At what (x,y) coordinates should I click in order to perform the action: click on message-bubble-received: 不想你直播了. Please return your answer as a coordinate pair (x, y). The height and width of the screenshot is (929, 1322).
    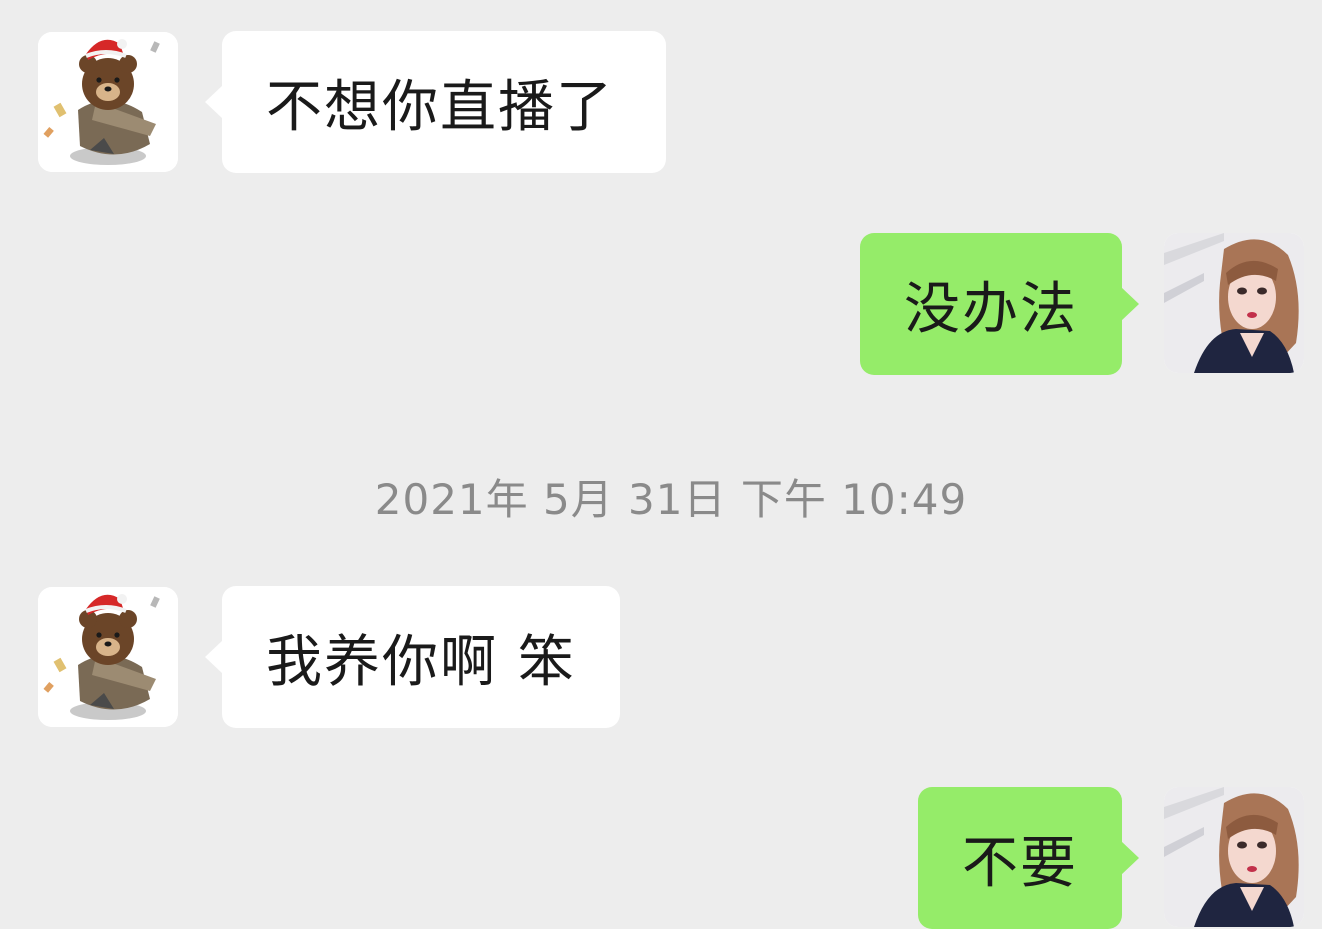
    Looking at the image, I should click on (435, 102).